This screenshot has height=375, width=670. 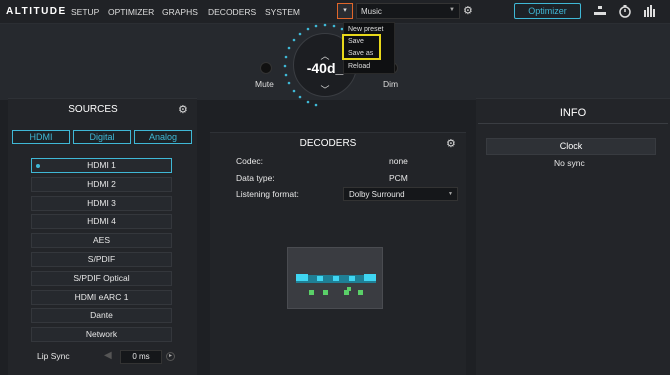 I want to click on codec-label: Codec:, so click(x=249, y=161).